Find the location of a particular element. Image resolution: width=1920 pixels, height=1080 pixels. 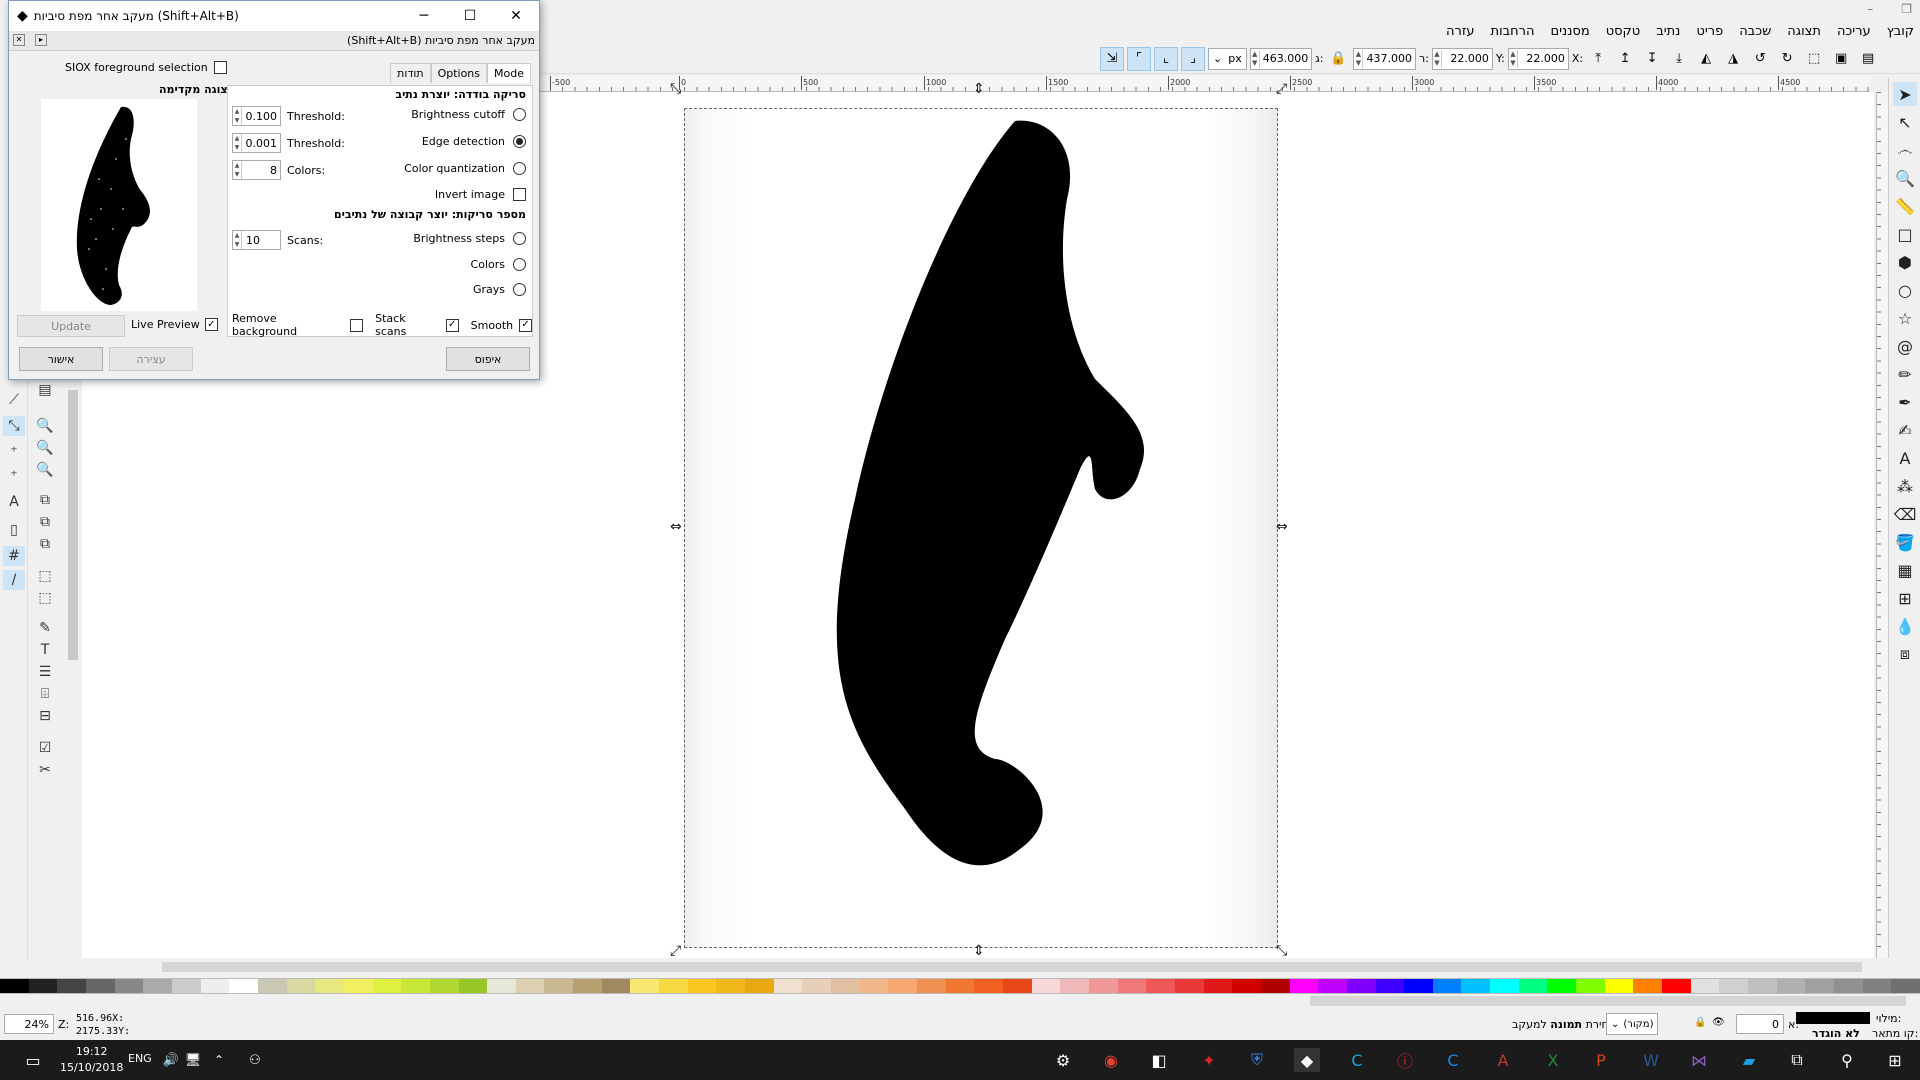

menu-text: טקסט is located at coordinates (1623, 31).